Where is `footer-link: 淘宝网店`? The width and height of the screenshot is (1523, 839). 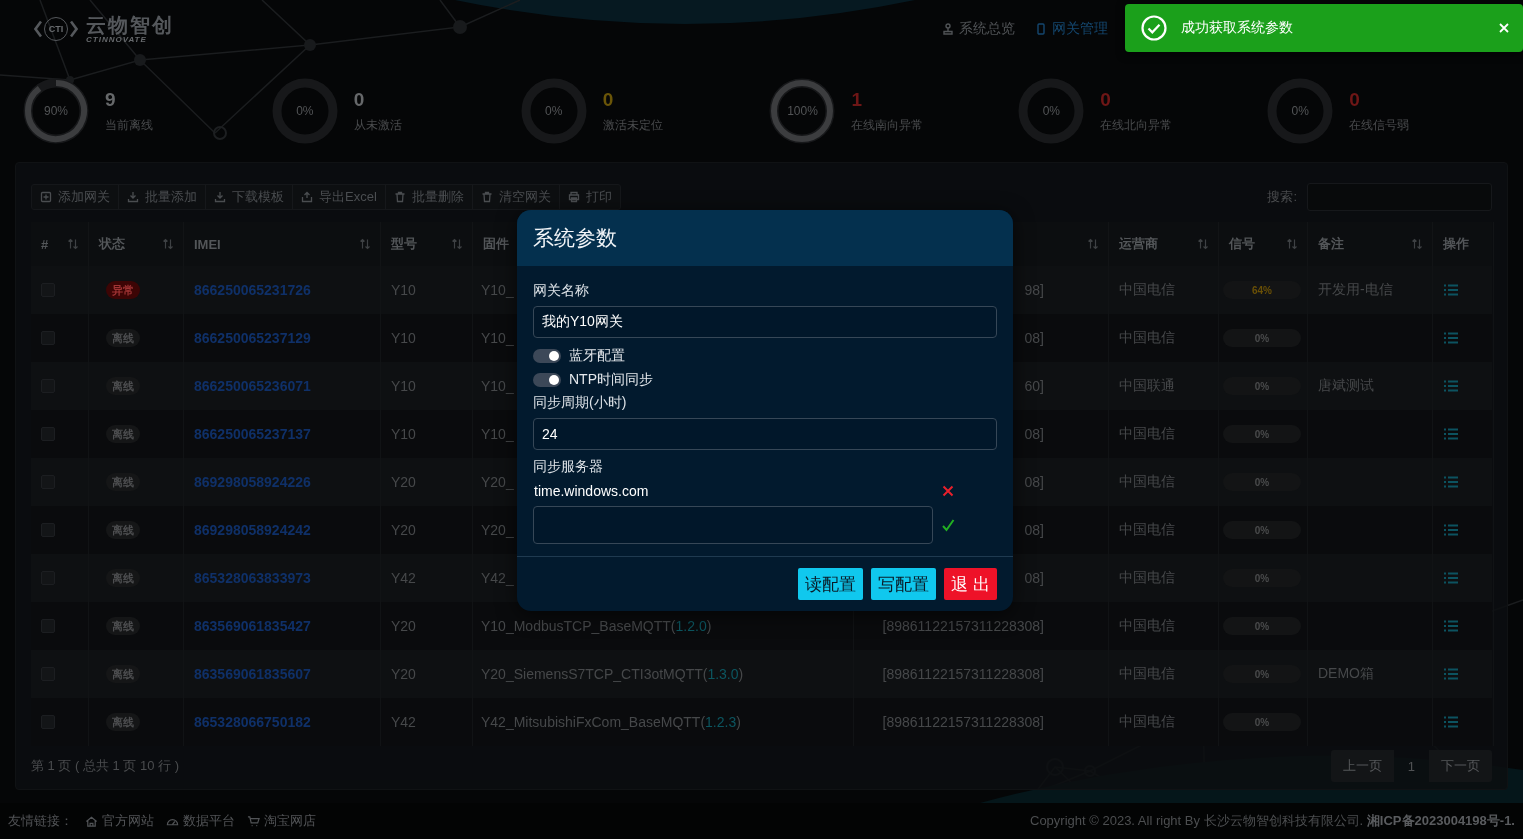
footer-link: 淘宝网店 is located at coordinates (281, 821).